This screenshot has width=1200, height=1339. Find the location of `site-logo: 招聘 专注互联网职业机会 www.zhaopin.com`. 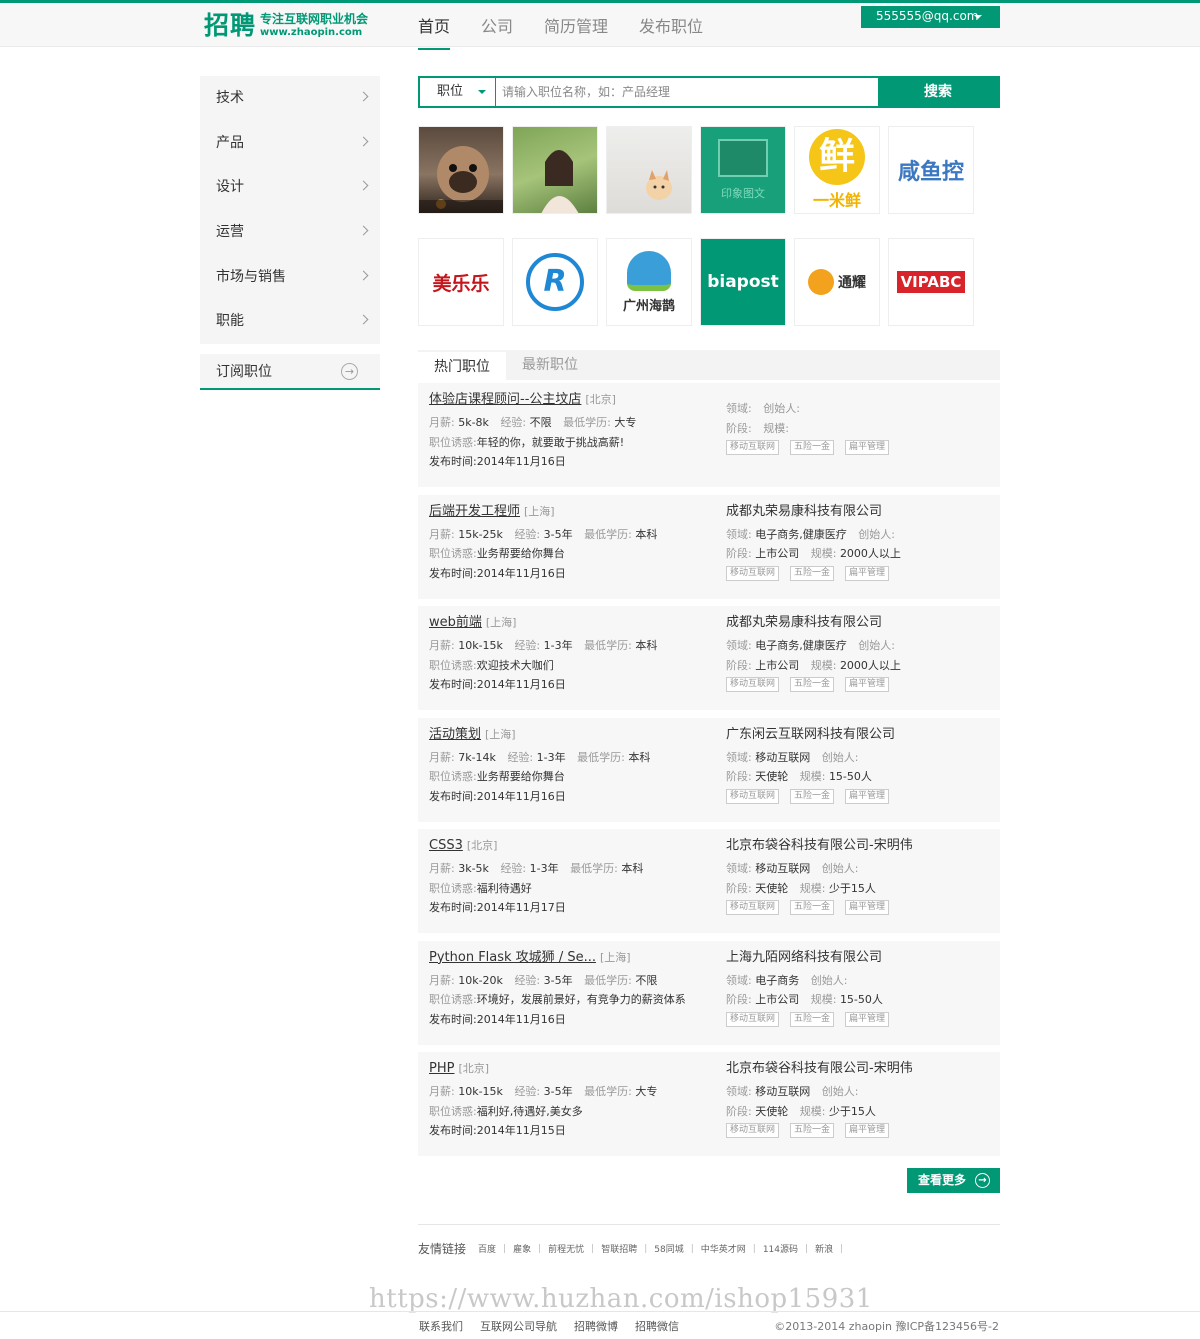

site-logo: 招聘 专注互联网职业机会 www.zhaopin.com is located at coordinates (286, 27).